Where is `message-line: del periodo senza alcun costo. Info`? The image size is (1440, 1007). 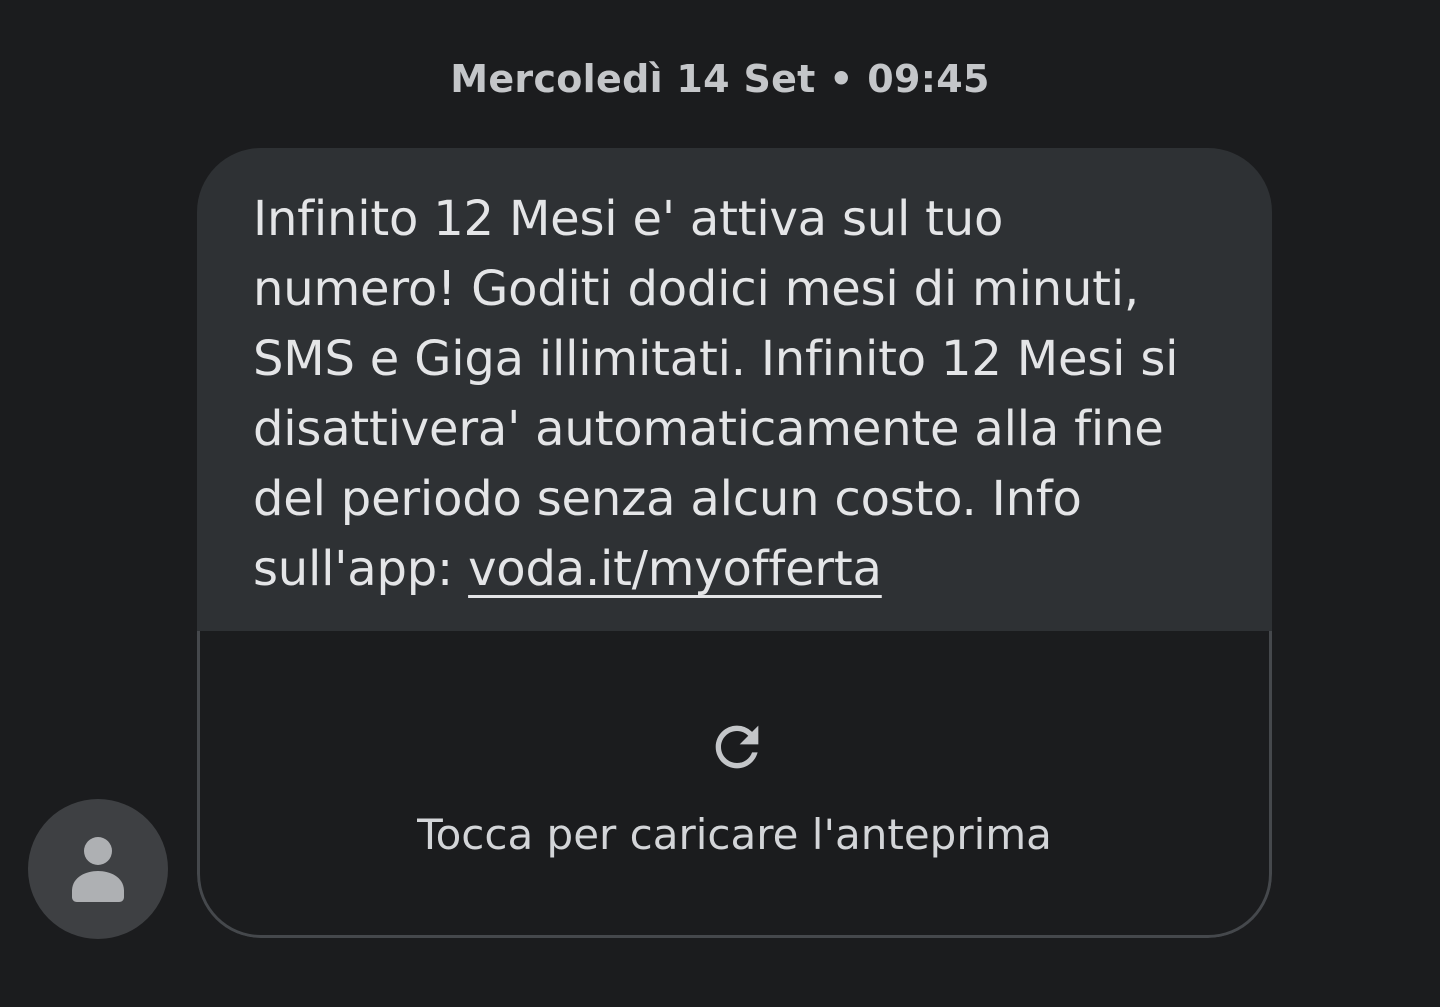 message-line: del periodo senza alcun costo. Info is located at coordinates (667, 499).